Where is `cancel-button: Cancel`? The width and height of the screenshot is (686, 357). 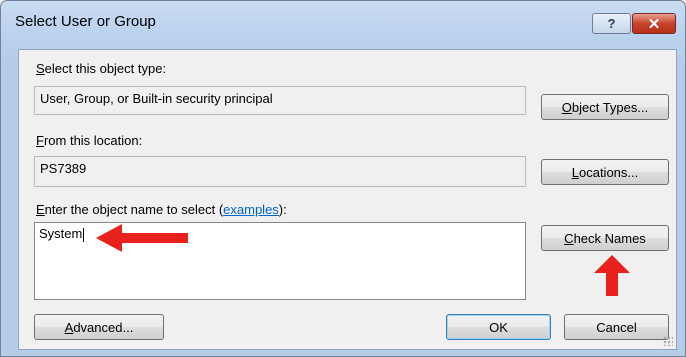 cancel-button: Cancel is located at coordinates (616, 327).